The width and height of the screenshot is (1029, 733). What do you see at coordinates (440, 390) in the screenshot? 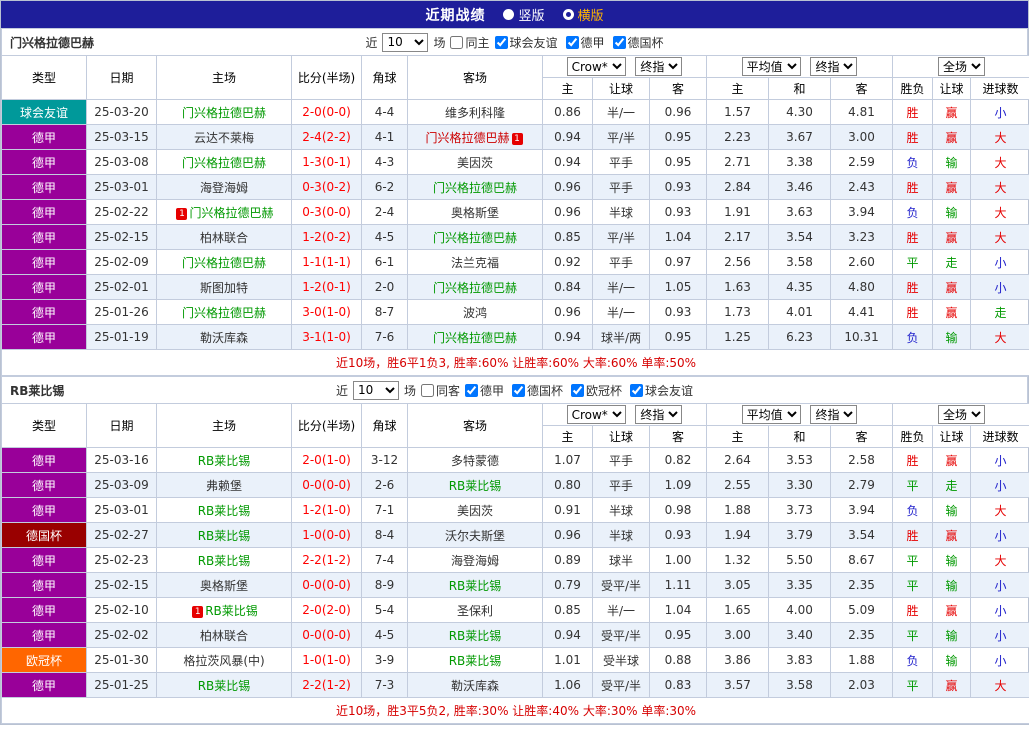
I see `same-venue-checkbox: 同客` at bounding box center [440, 390].